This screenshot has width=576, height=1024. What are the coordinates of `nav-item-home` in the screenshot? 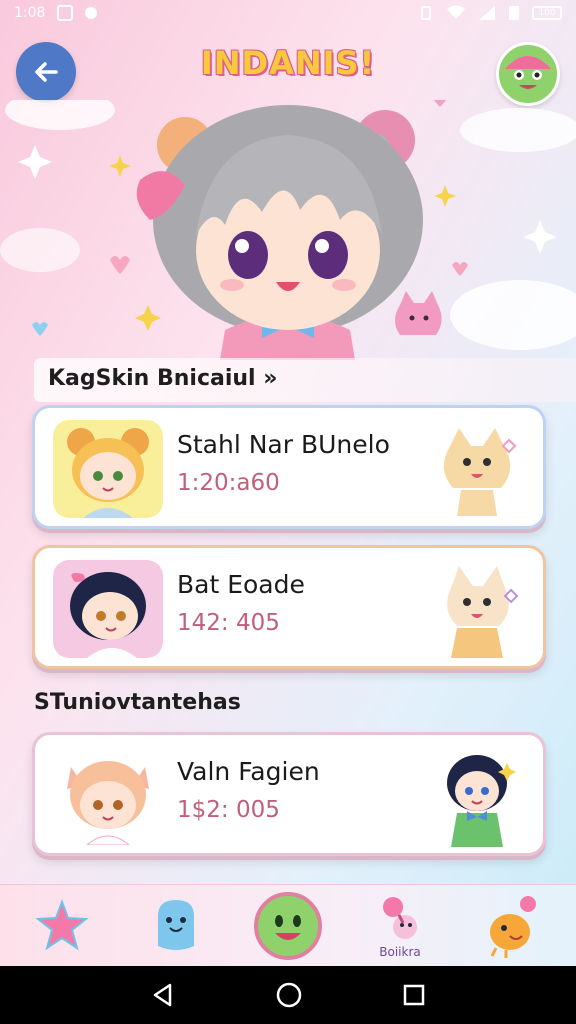 It's located at (288, 926).